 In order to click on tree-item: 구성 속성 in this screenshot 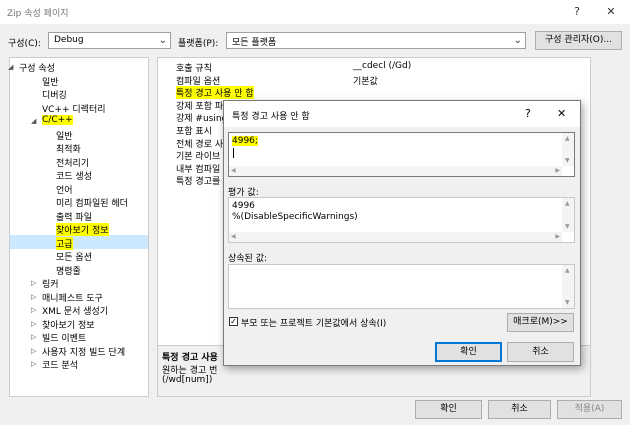, I will do `click(37, 67)`.